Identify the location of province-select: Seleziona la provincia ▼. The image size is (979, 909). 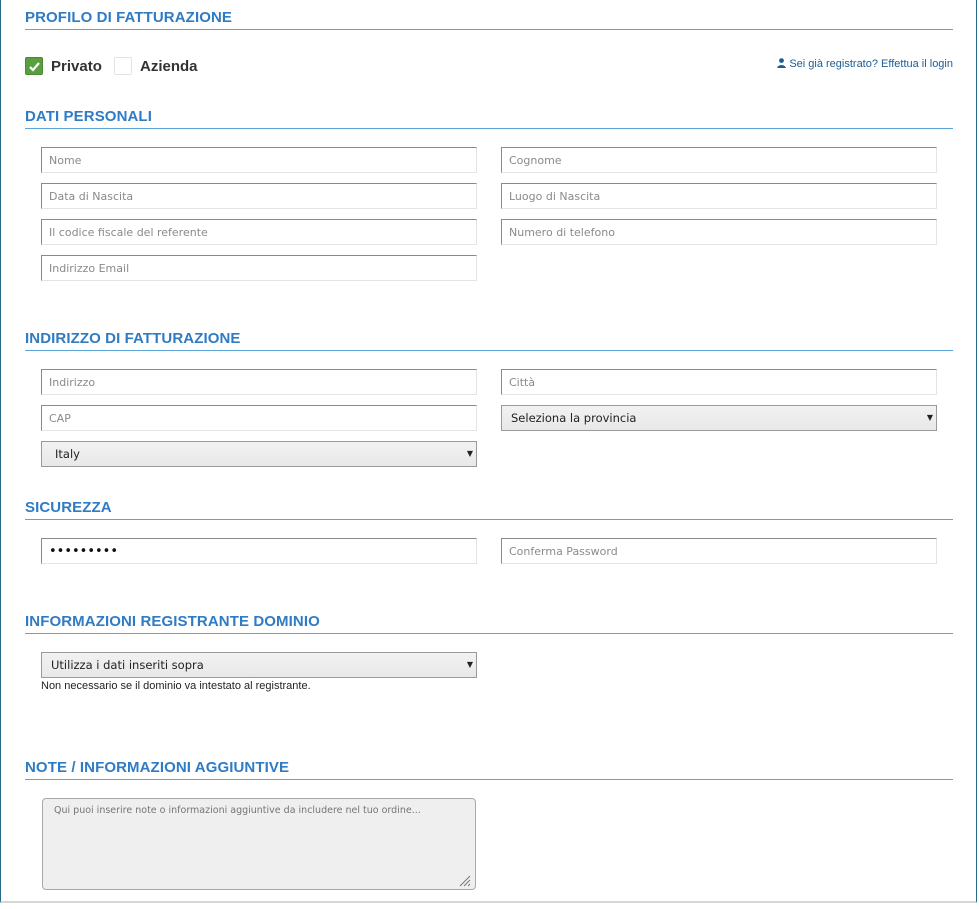
(719, 418).